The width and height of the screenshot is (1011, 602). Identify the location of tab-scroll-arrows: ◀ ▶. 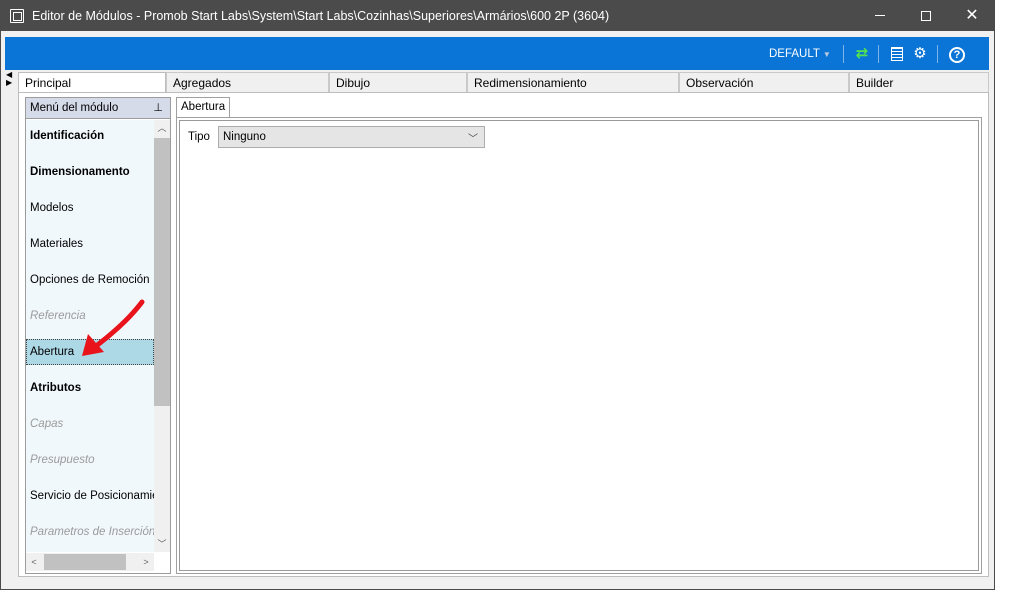
(11, 79).